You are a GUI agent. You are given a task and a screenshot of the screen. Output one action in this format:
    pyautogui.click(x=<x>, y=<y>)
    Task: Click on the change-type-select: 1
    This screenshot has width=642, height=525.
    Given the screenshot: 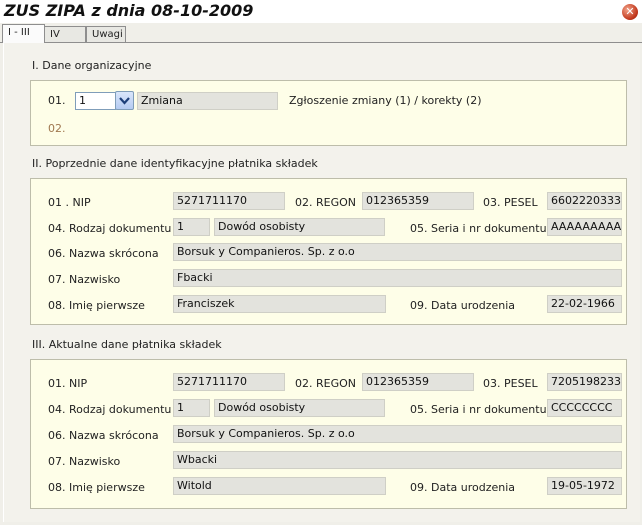 What is the action you would take?
    pyautogui.click(x=95, y=101)
    